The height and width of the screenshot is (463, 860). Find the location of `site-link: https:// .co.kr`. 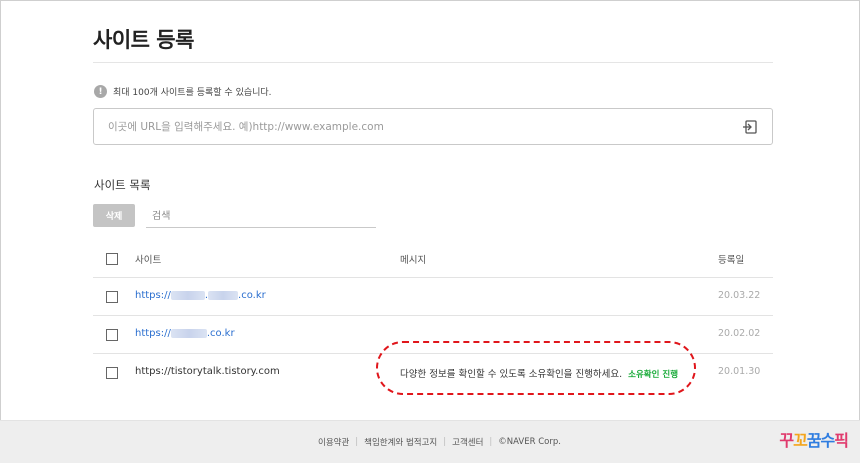

site-link: https:// .co.kr is located at coordinates (185, 333).